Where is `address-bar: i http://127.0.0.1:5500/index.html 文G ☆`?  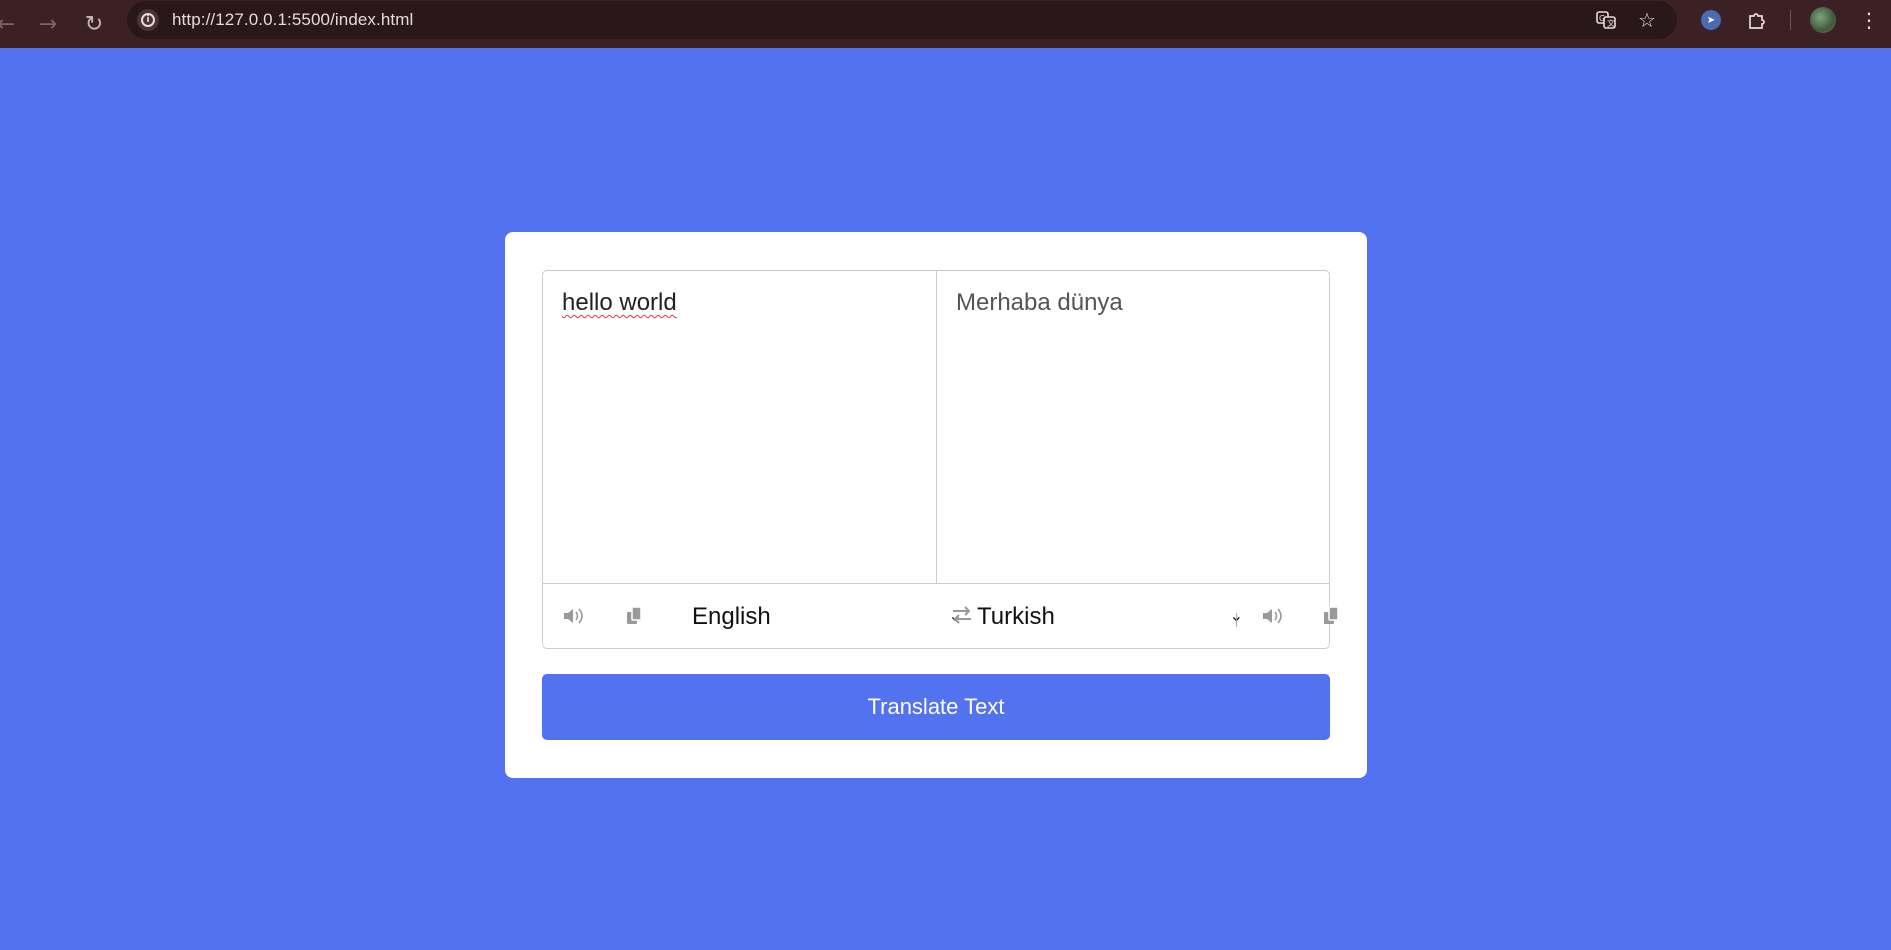
address-bar: i http://127.0.0.1:5500/index.html 文G ☆ is located at coordinates (902, 20).